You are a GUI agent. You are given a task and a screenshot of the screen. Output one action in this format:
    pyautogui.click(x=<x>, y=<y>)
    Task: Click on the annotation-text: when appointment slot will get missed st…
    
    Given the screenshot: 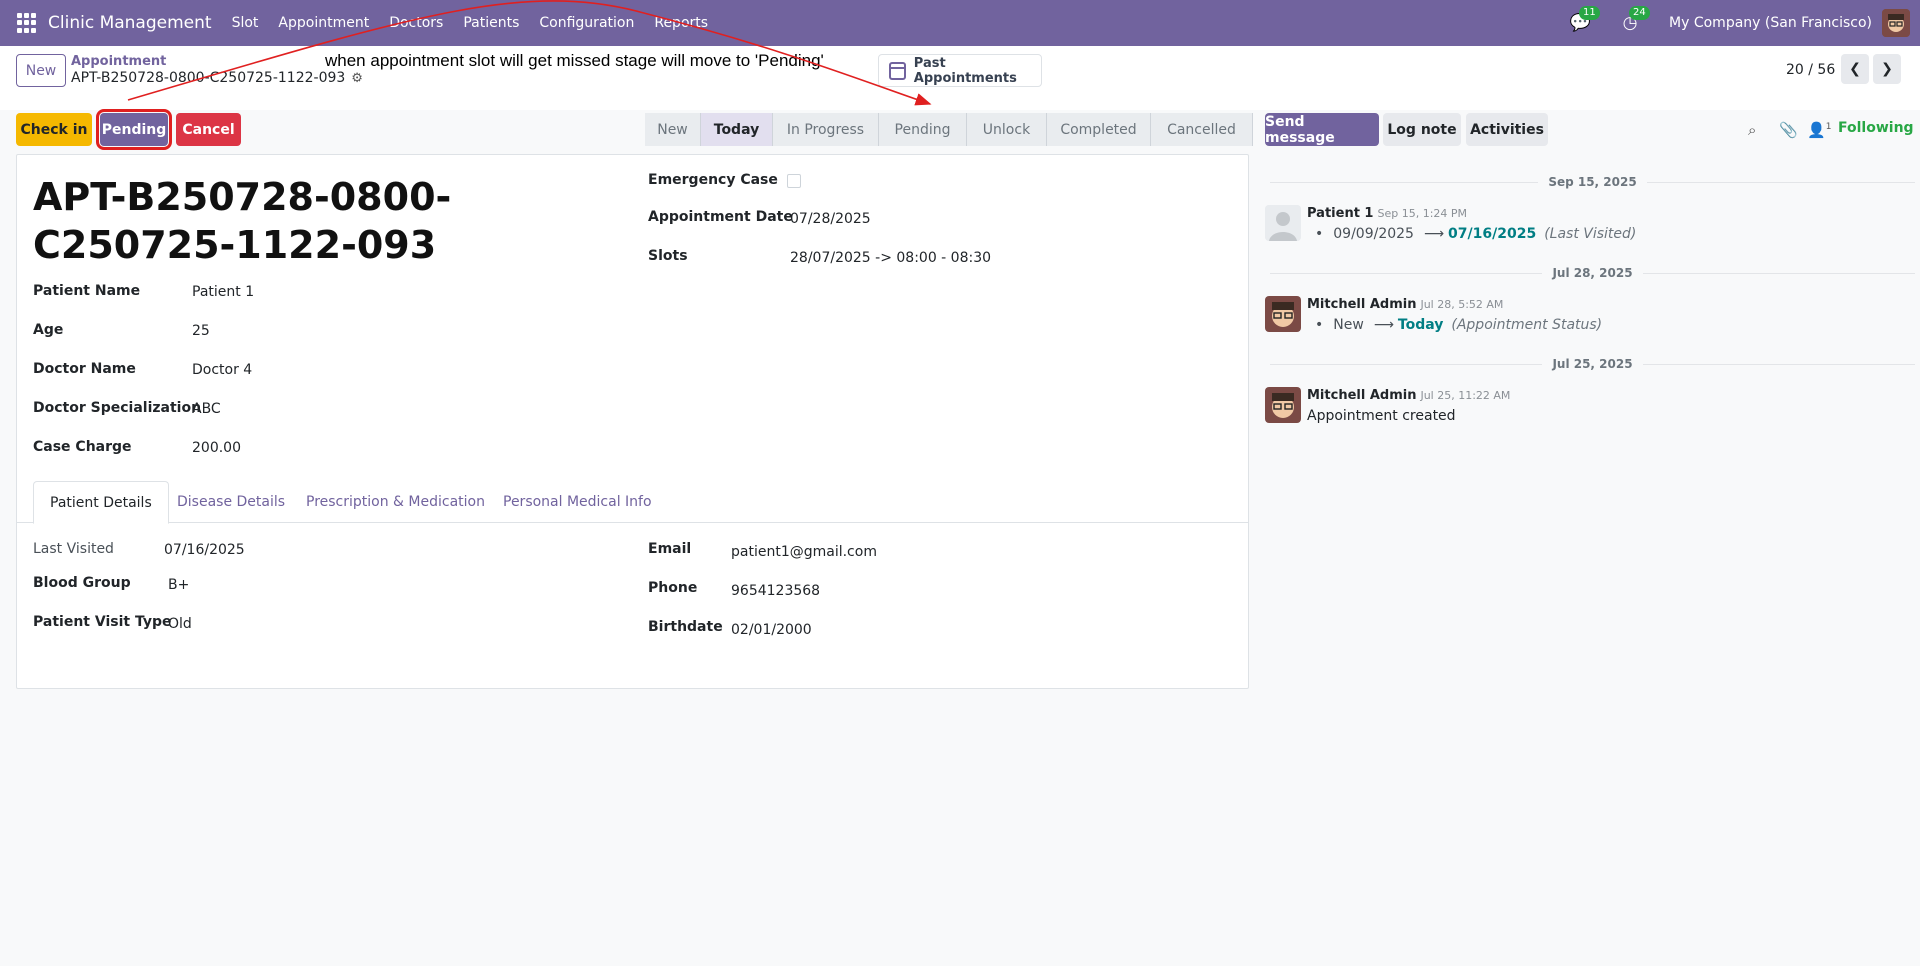 What is the action you would take?
    pyautogui.click(x=574, y=60)
    